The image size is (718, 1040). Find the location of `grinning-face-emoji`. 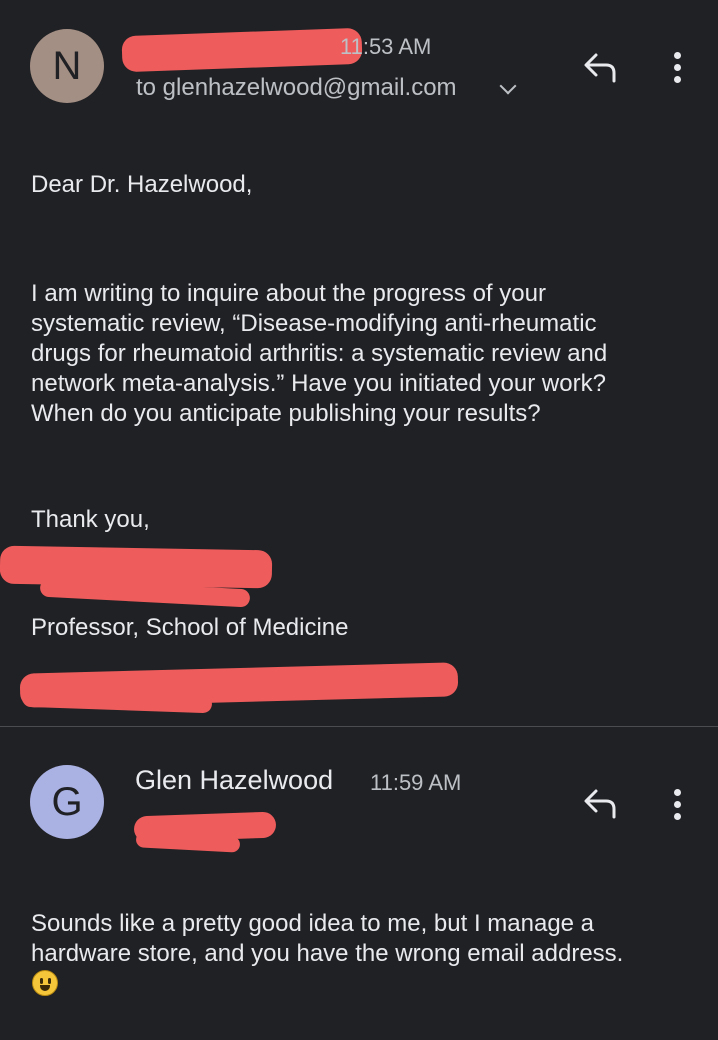

grinning-face-emoji is located at coordinates (45, 983).